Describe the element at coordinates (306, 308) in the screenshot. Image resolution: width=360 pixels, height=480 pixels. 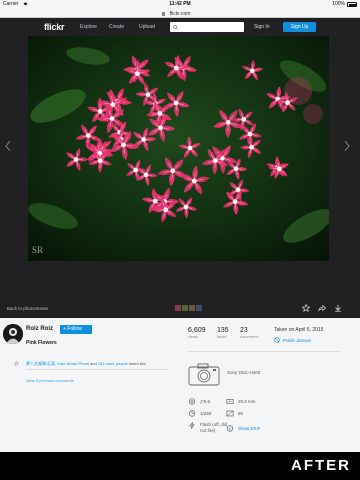
I see `favorite-star-icon` at that location.